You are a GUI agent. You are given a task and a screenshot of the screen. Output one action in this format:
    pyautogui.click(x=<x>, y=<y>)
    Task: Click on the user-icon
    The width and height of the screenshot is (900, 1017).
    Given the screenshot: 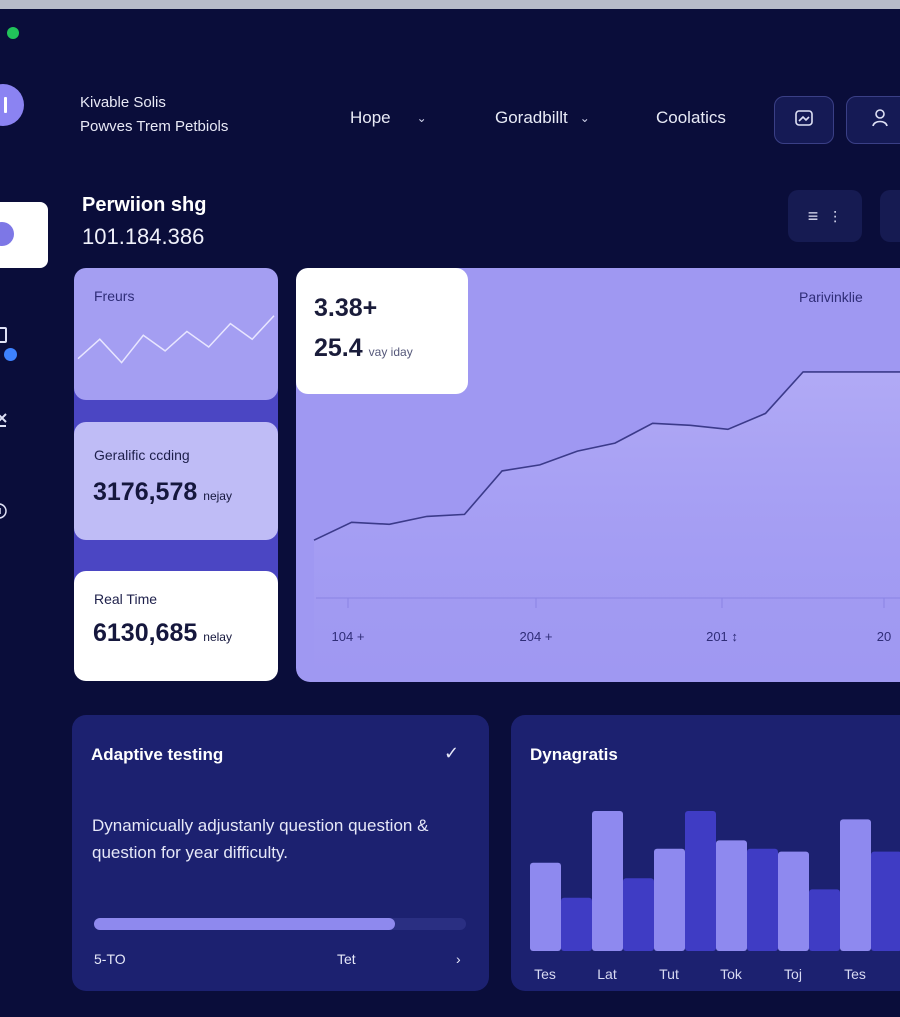 What is the action you would take?
    pyautogui.click(x=882, y=120)
    